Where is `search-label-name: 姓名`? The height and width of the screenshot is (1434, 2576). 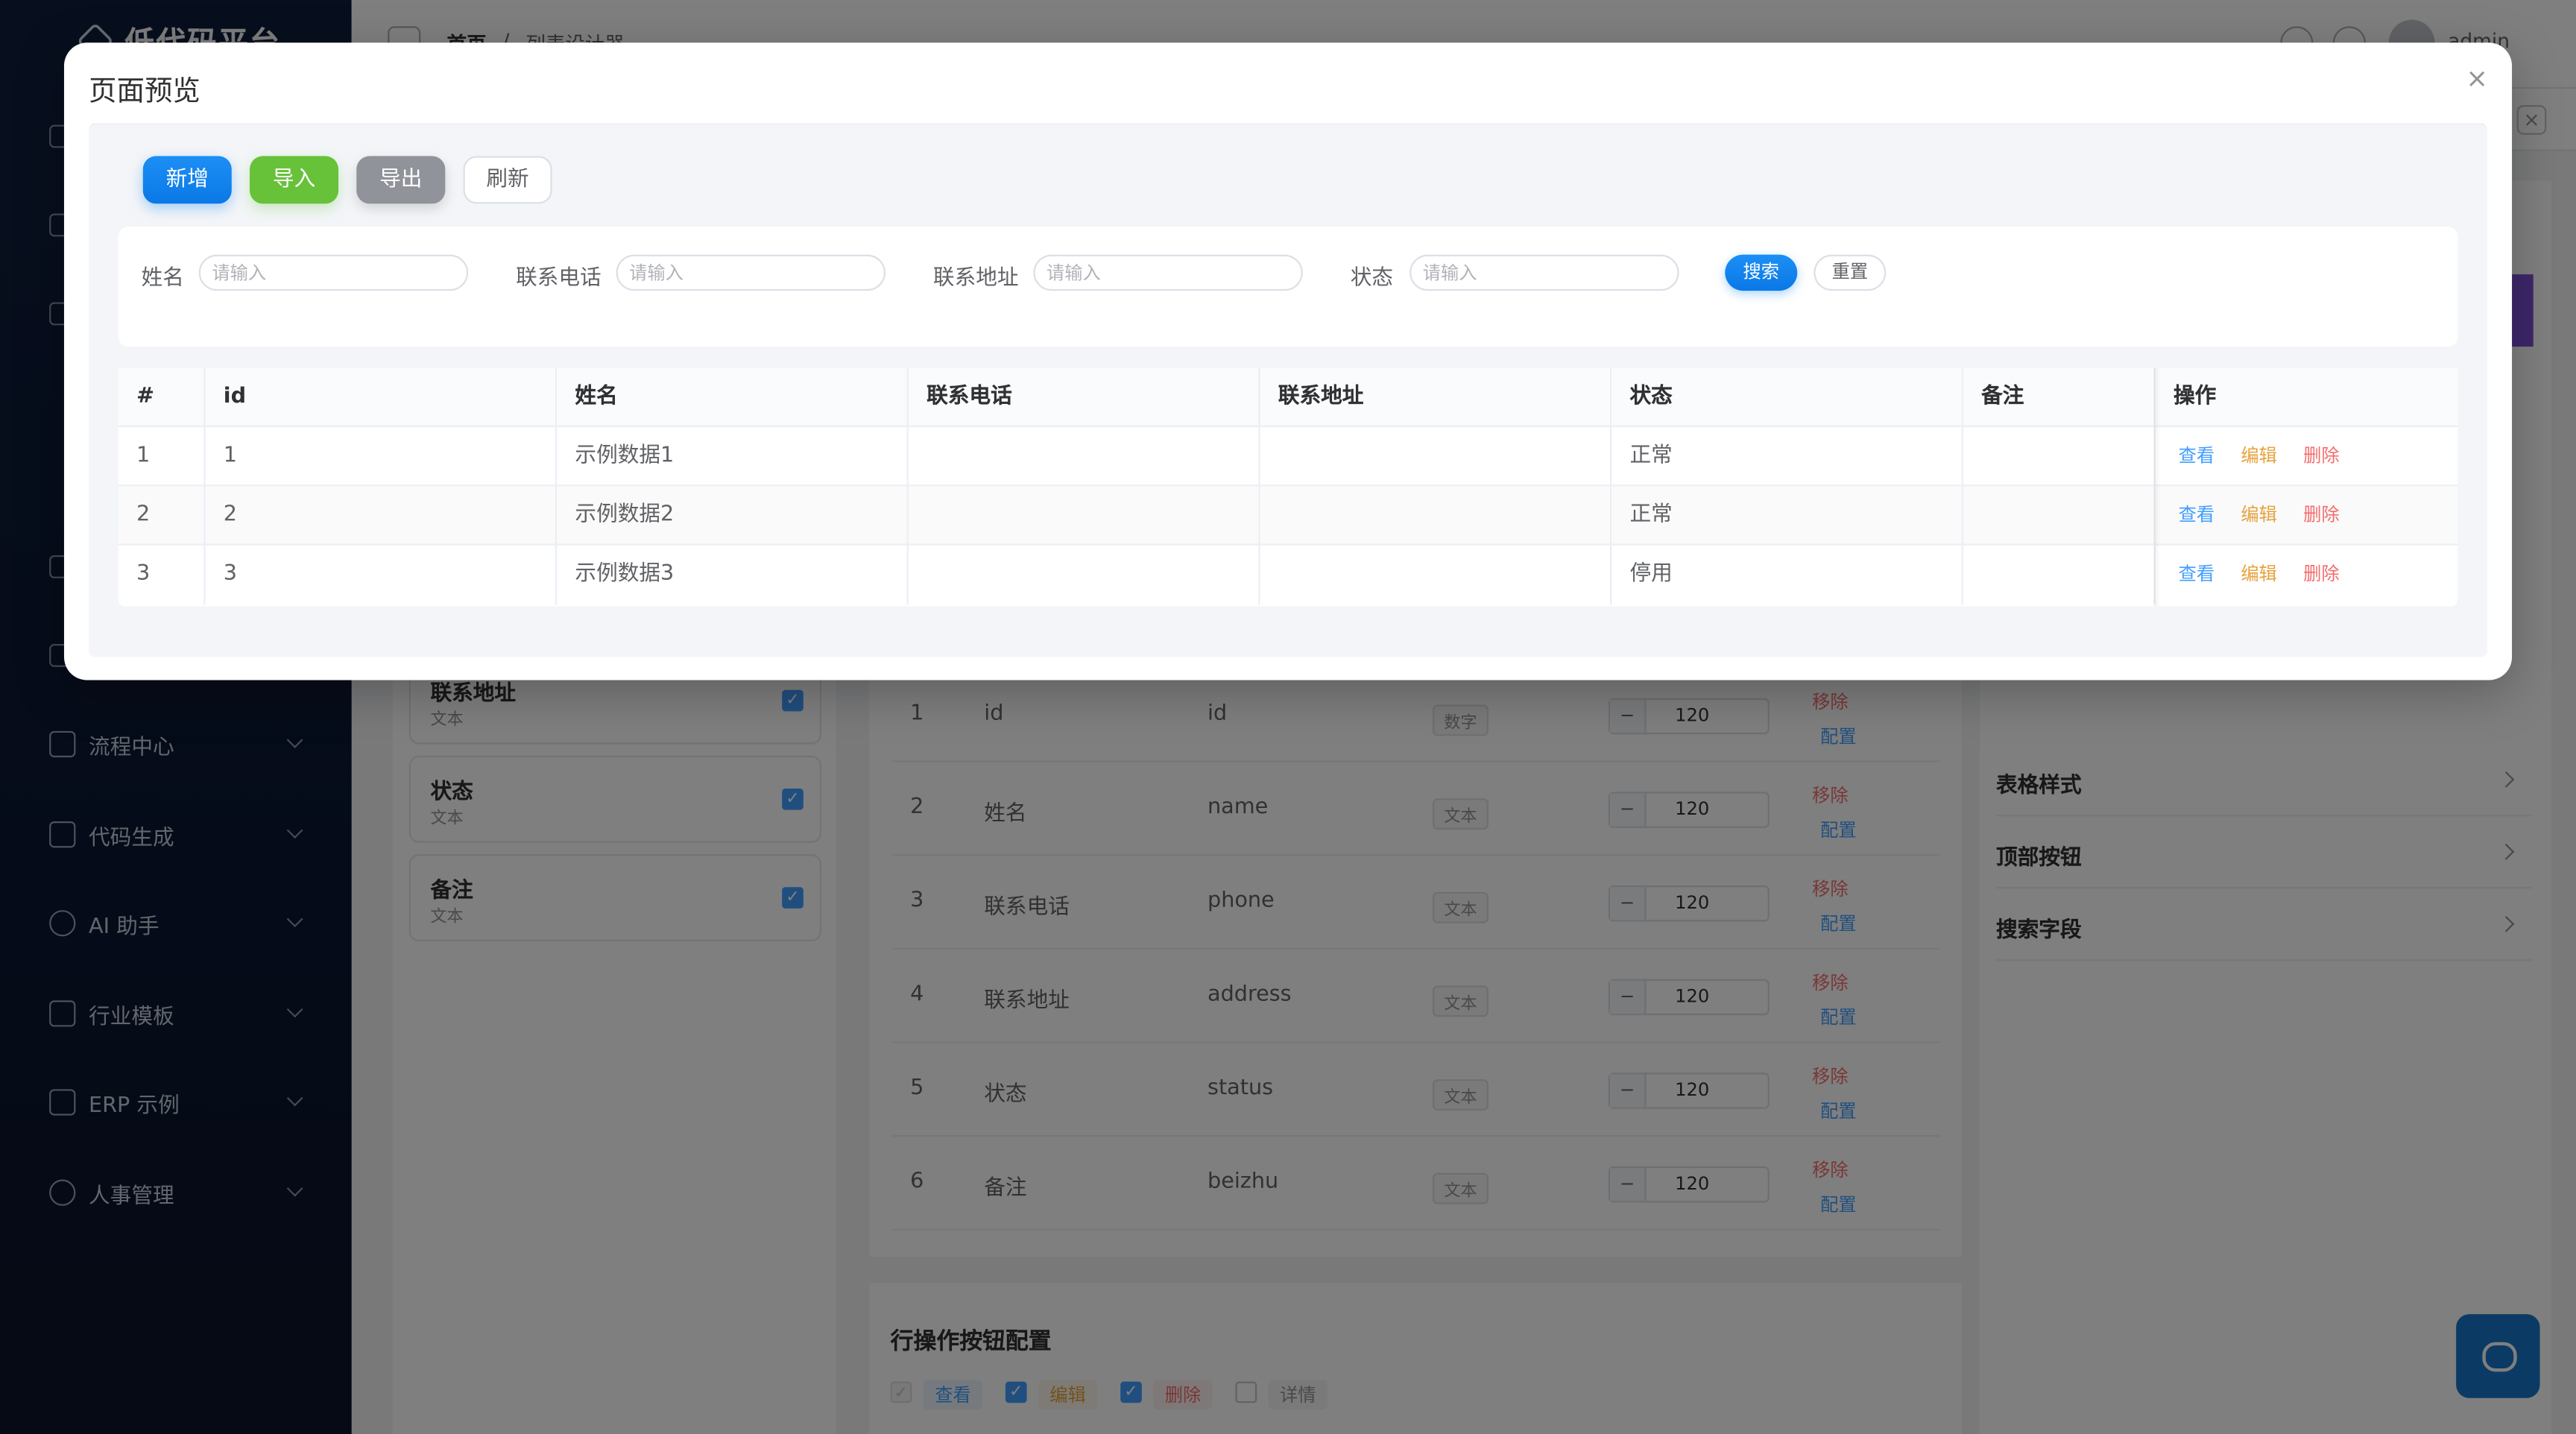
search-label-name: 姓名 is located at coordinates (162, 278).